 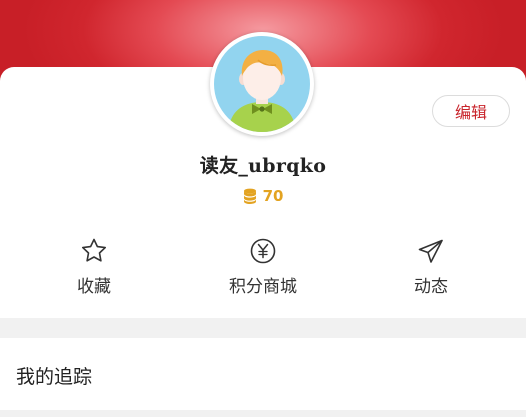 I want to click on bottom-divider, so click(x=263, y=413).